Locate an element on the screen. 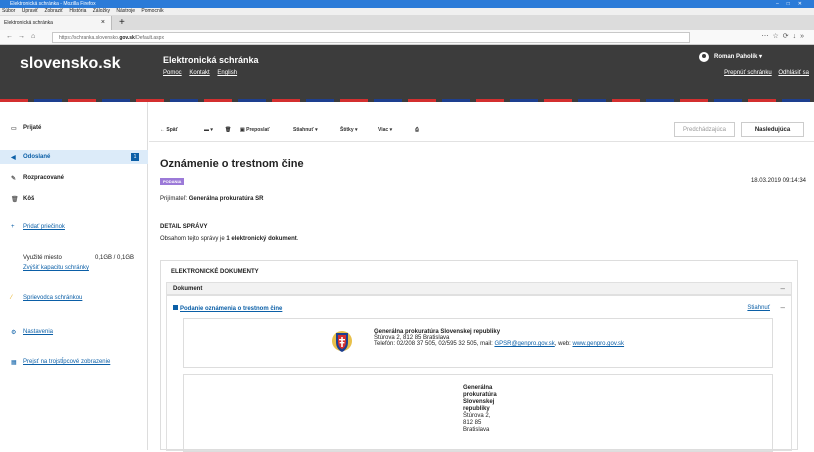 The image size is (814, 452). org2-address-line: 812 85 is located at coordinates (472, 423).